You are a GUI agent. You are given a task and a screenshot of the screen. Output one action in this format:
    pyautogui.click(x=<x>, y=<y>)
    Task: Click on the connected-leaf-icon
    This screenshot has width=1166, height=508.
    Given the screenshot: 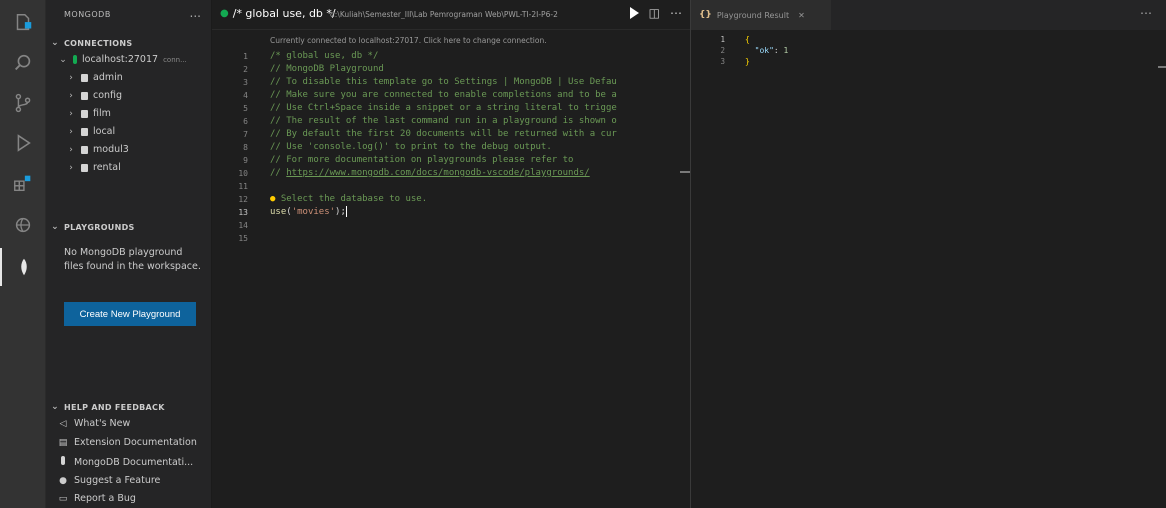 What is the action you would take?
    pyautogui.click(x=75, y=59)
    